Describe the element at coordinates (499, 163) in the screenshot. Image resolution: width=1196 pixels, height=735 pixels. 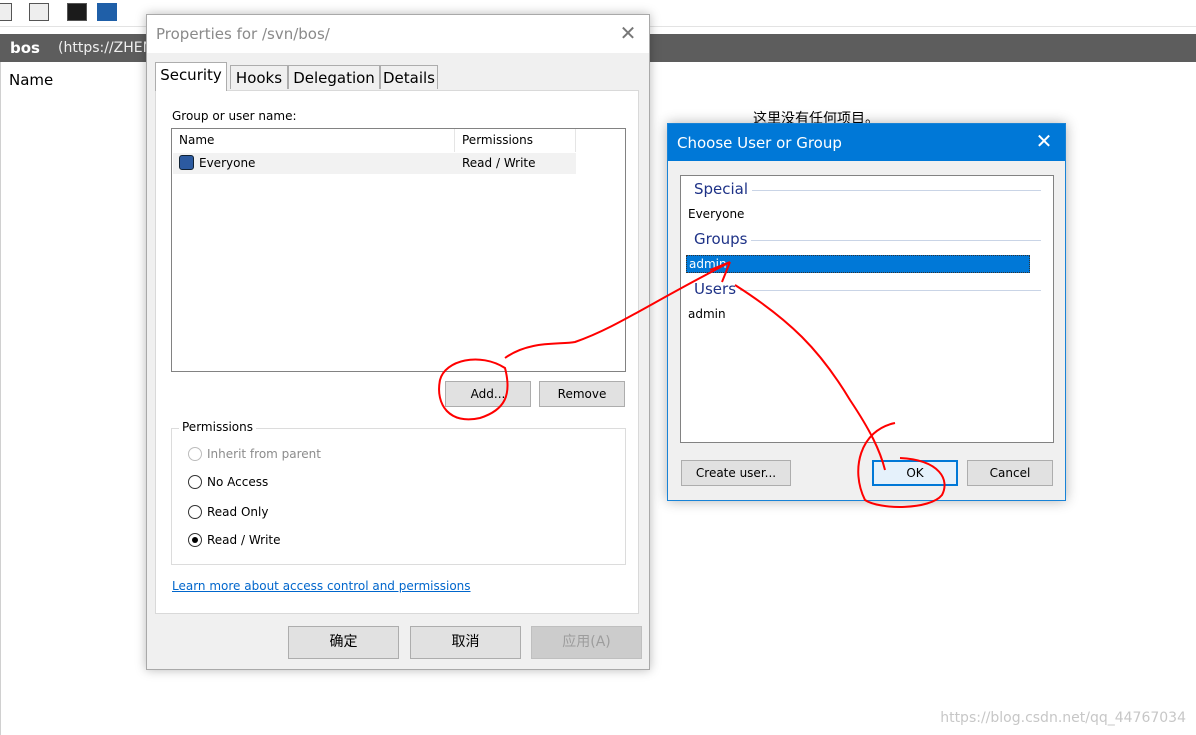
I see `row-permission: Read / Write` at that location.